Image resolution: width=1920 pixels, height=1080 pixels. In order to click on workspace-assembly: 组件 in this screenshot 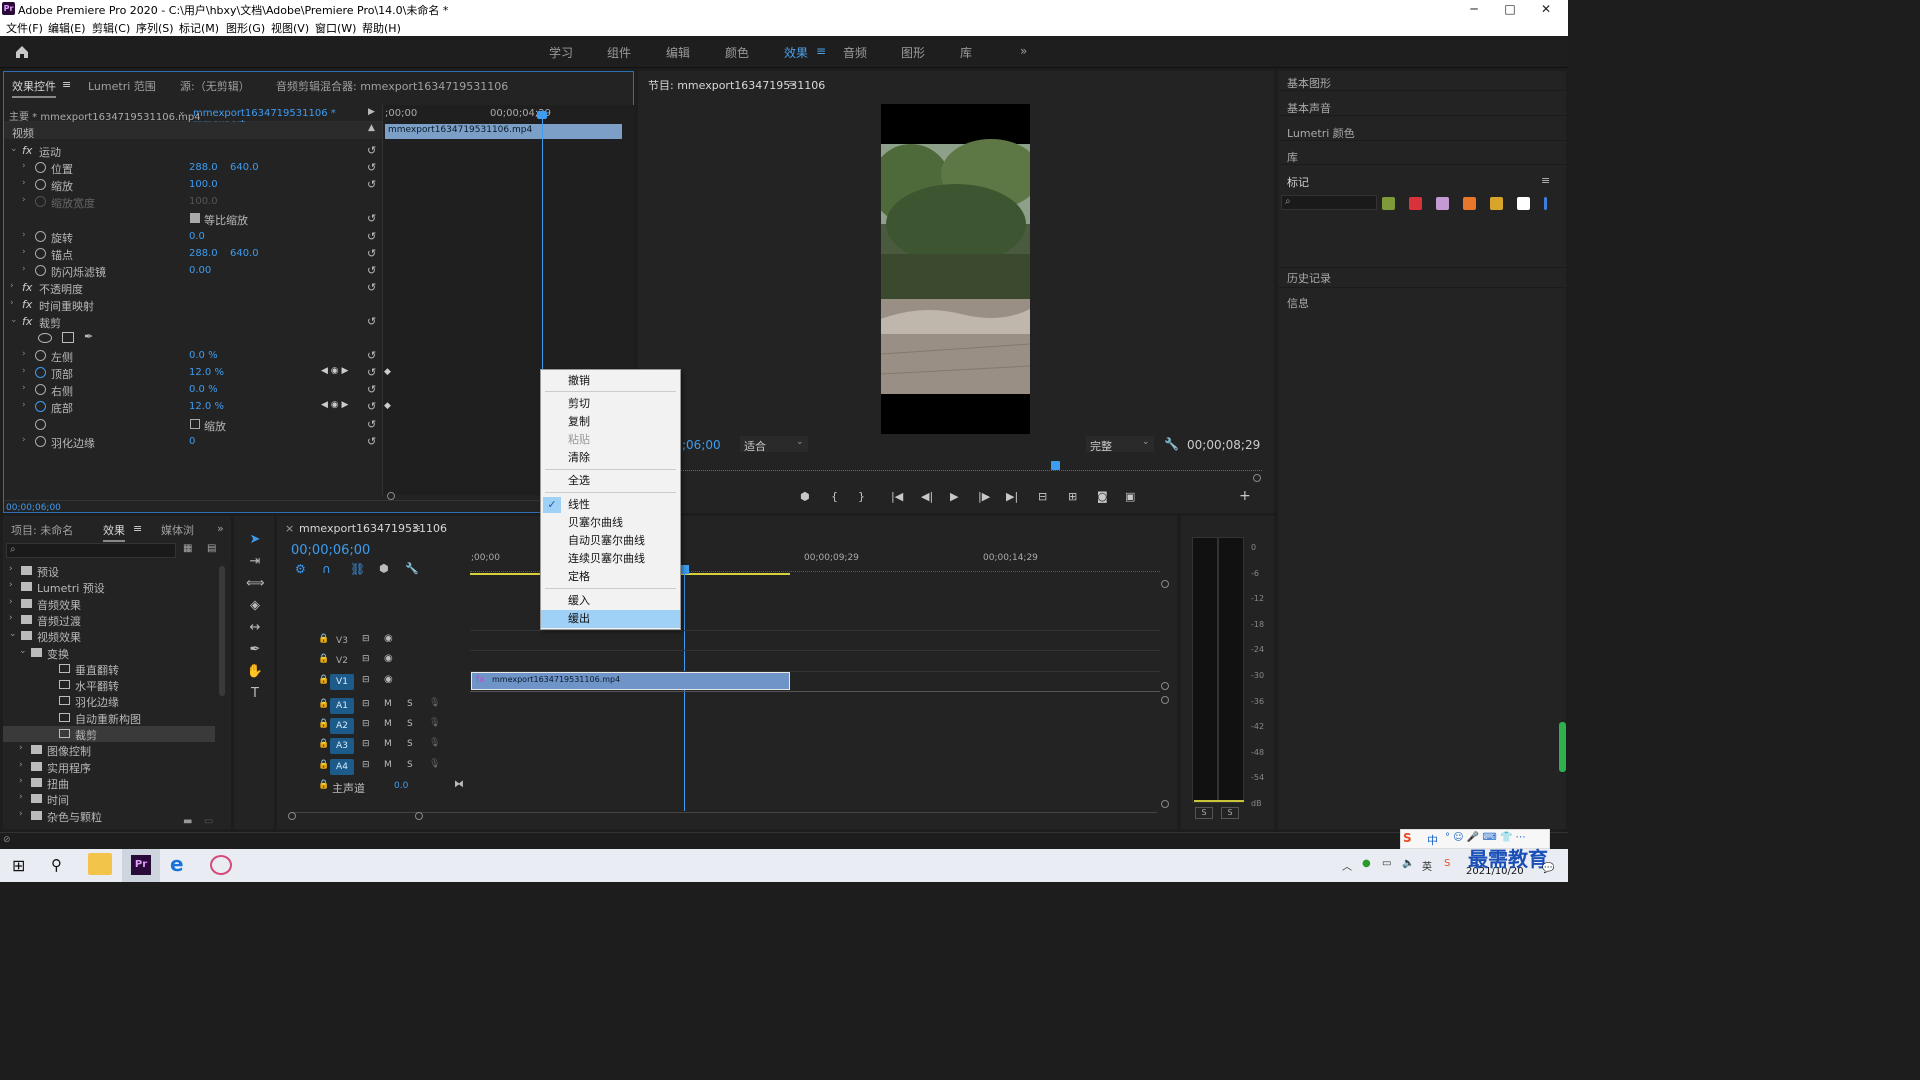, I will do `click(619, 52)`.